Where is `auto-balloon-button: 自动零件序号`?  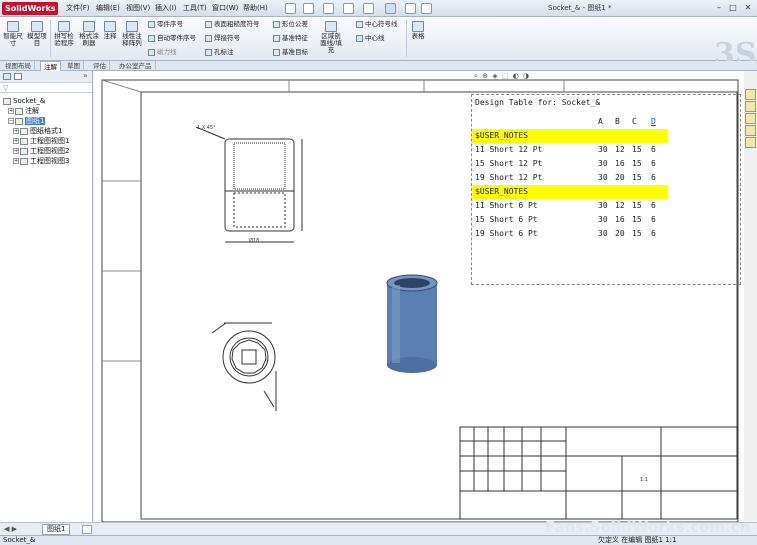 auto-balloon-button: 自动零件序号 is located at coordinates (172, 38).